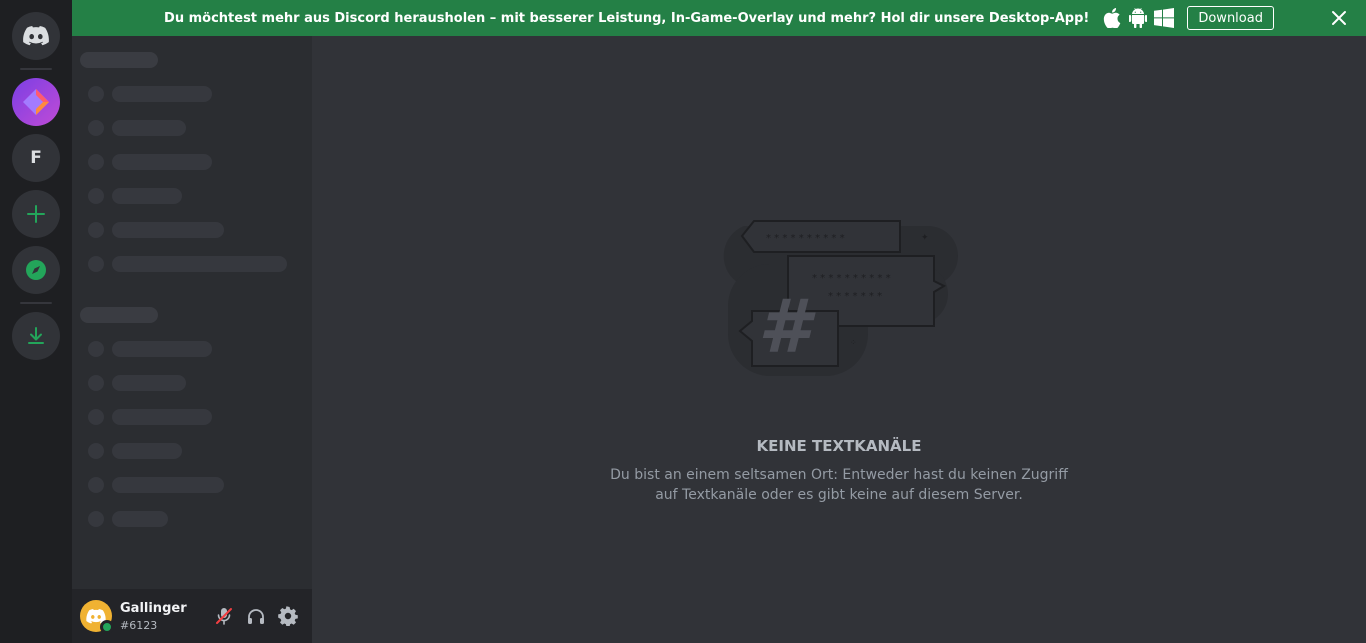  I want to click on username: Gallinger, so click(153, 608).